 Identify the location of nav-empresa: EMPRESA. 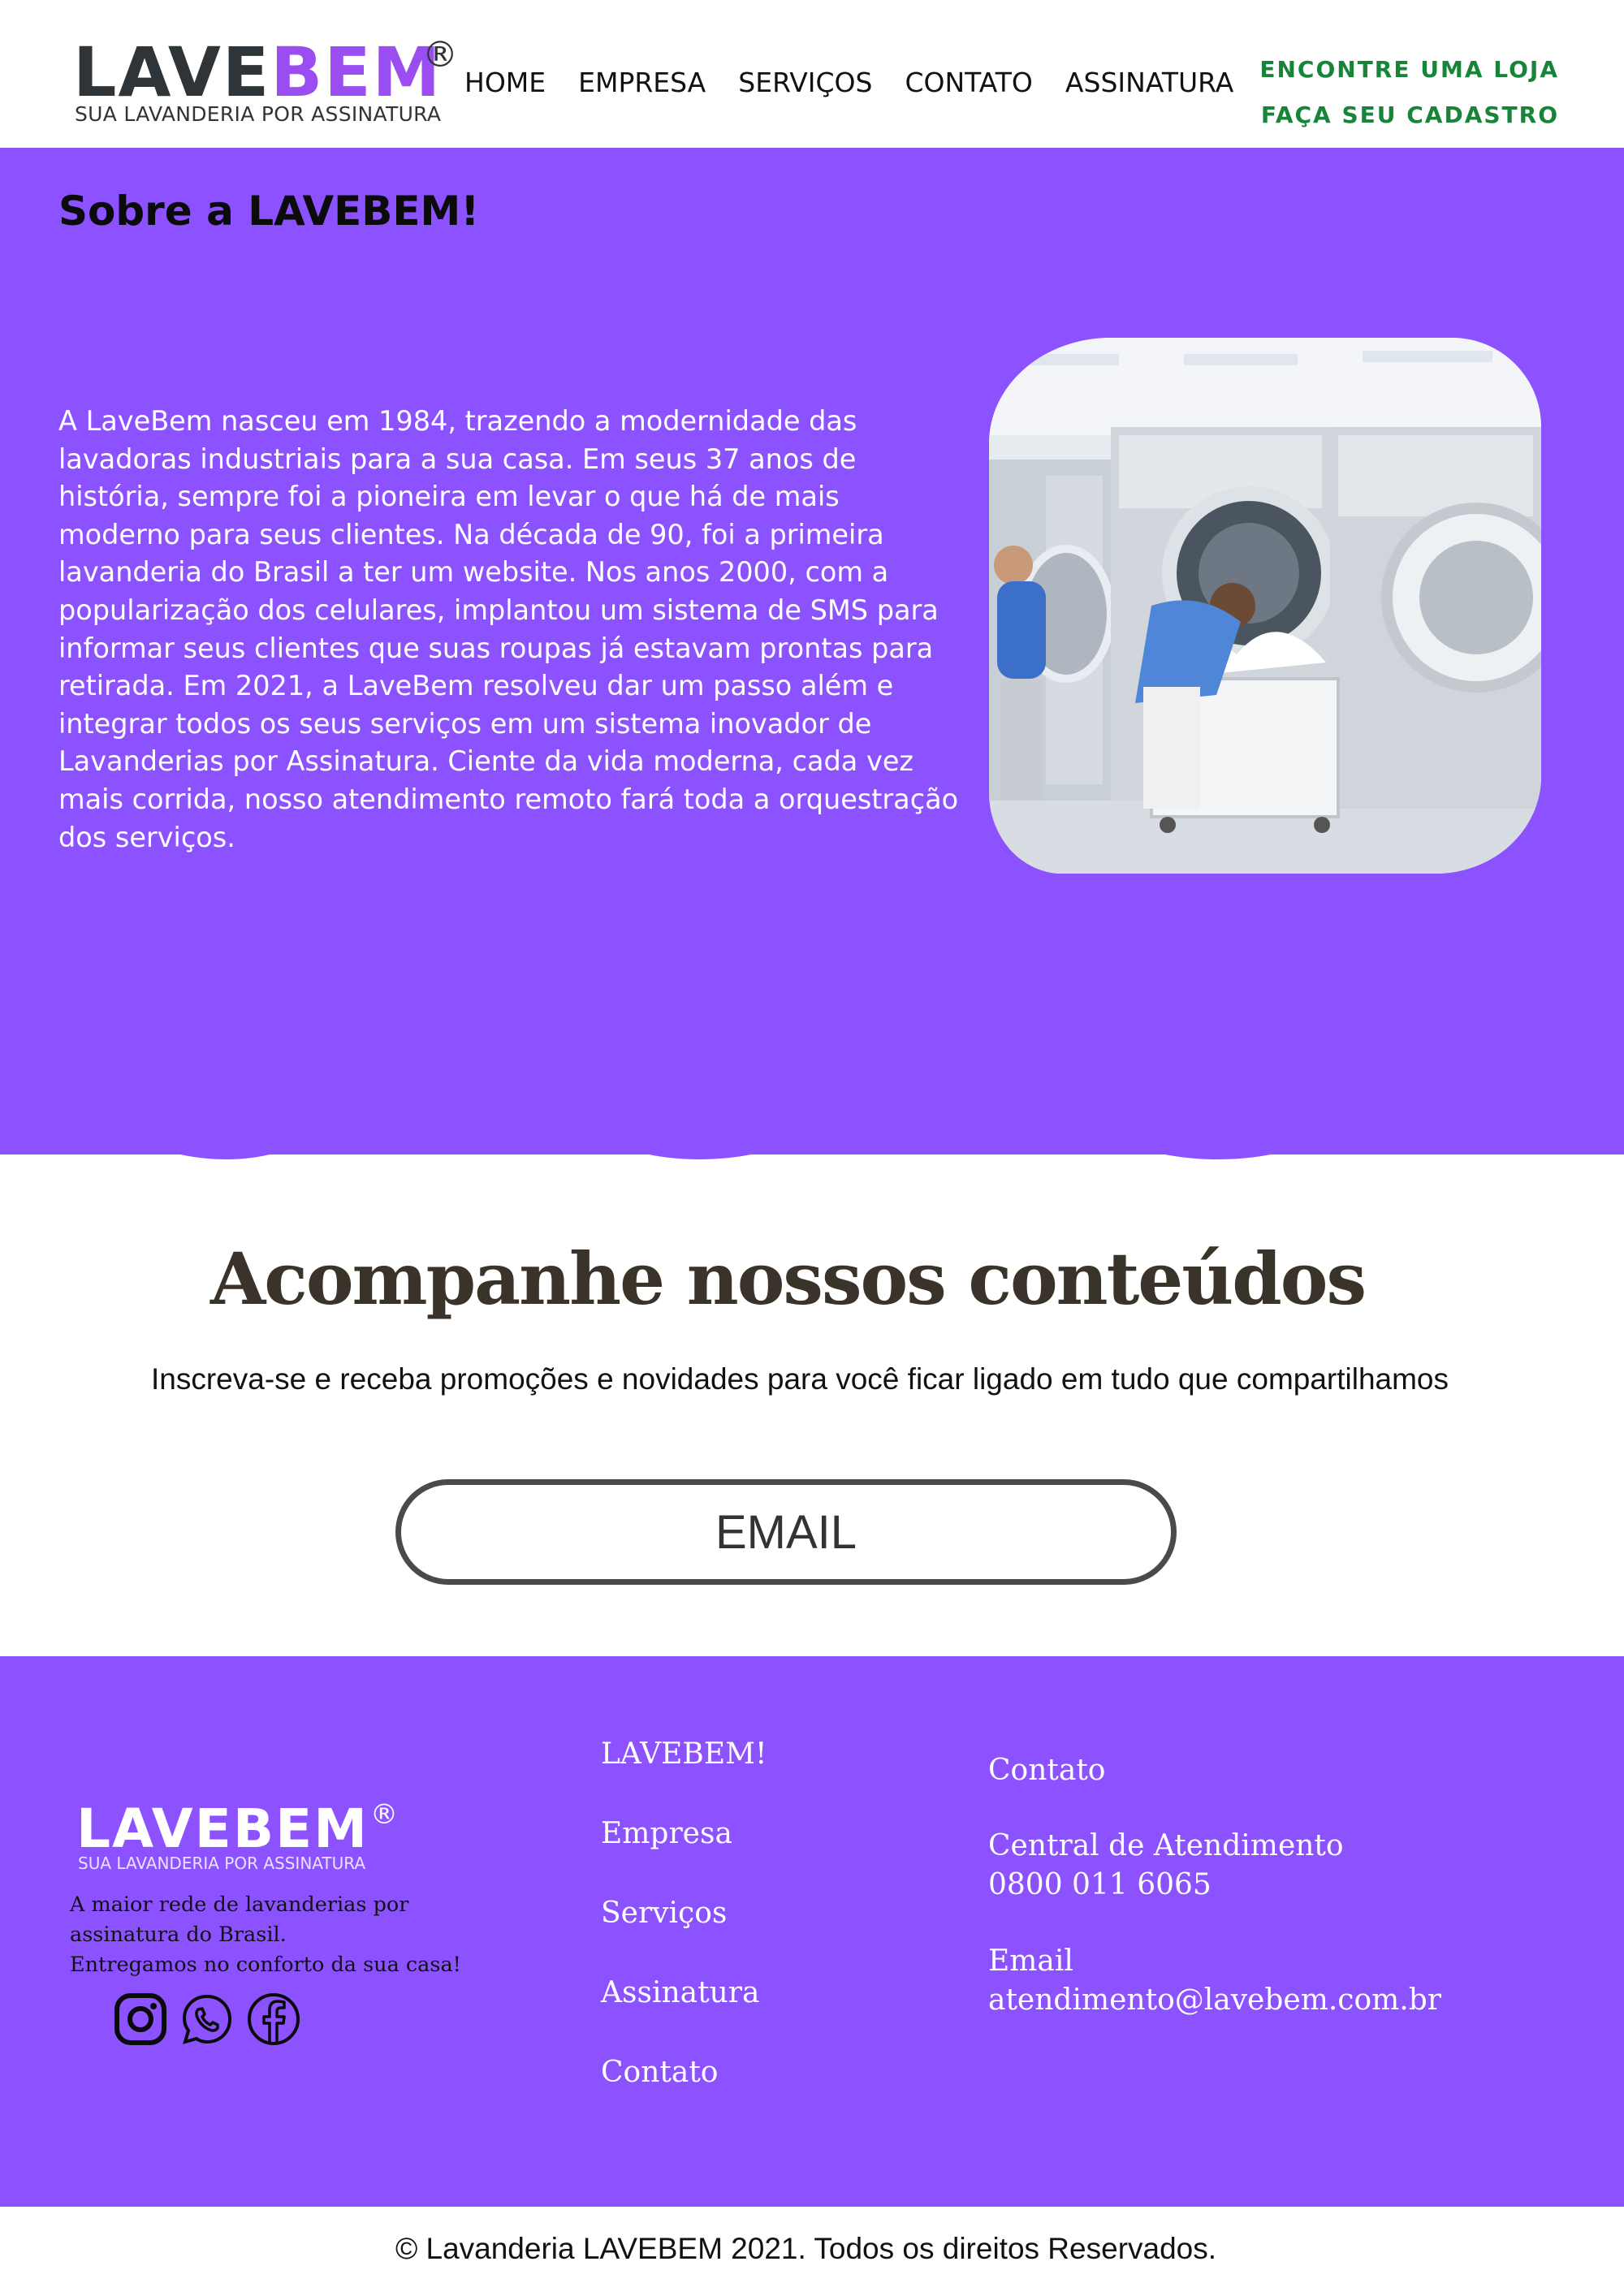
(642, 83).